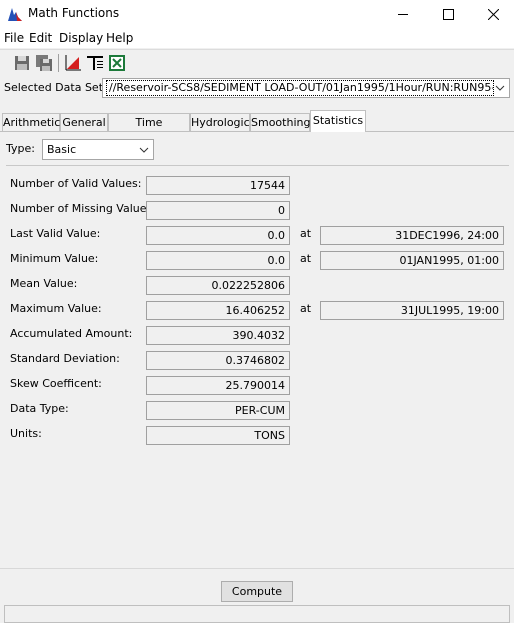 Image resolution: width=514 pixels, height=623 pixels. Describe the element at coordinates (218, 360) in the screenshot. I see `std-dev-field: 0.3746802` at that location.